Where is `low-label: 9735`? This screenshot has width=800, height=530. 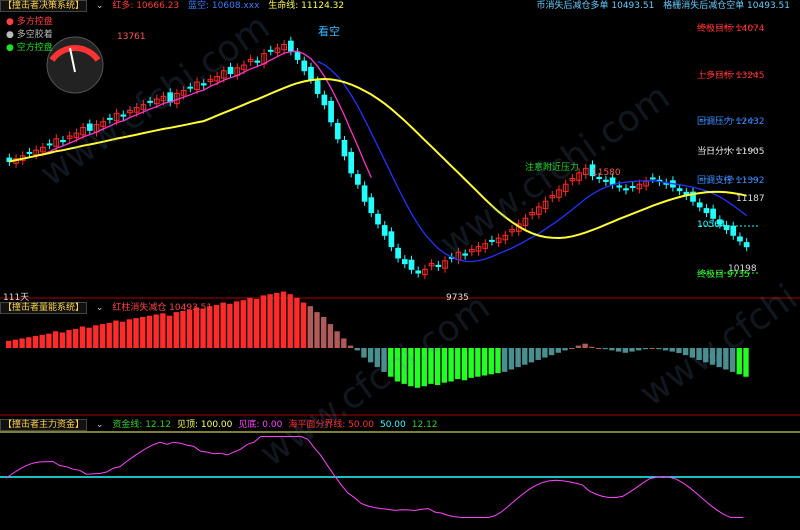 low-label: 9735 is located at coordinates (457, 298).